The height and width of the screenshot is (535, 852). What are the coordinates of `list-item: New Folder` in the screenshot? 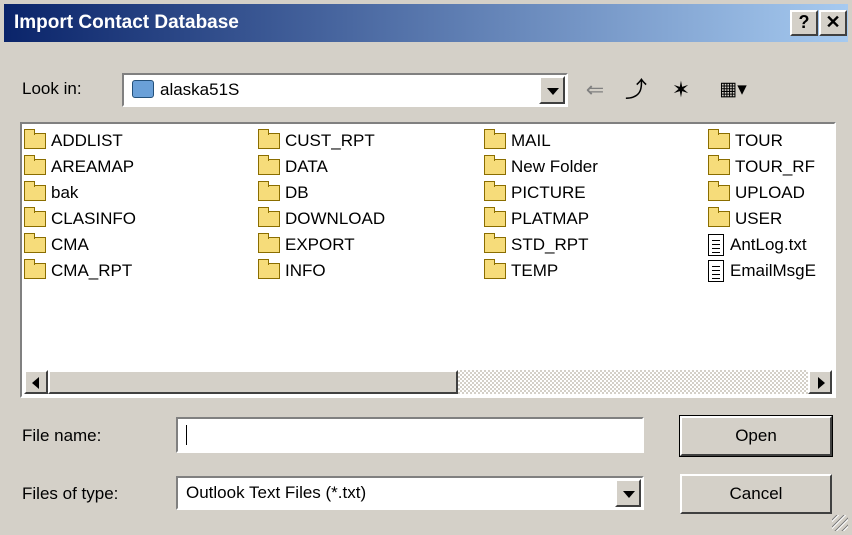 It's located at (541, 167).